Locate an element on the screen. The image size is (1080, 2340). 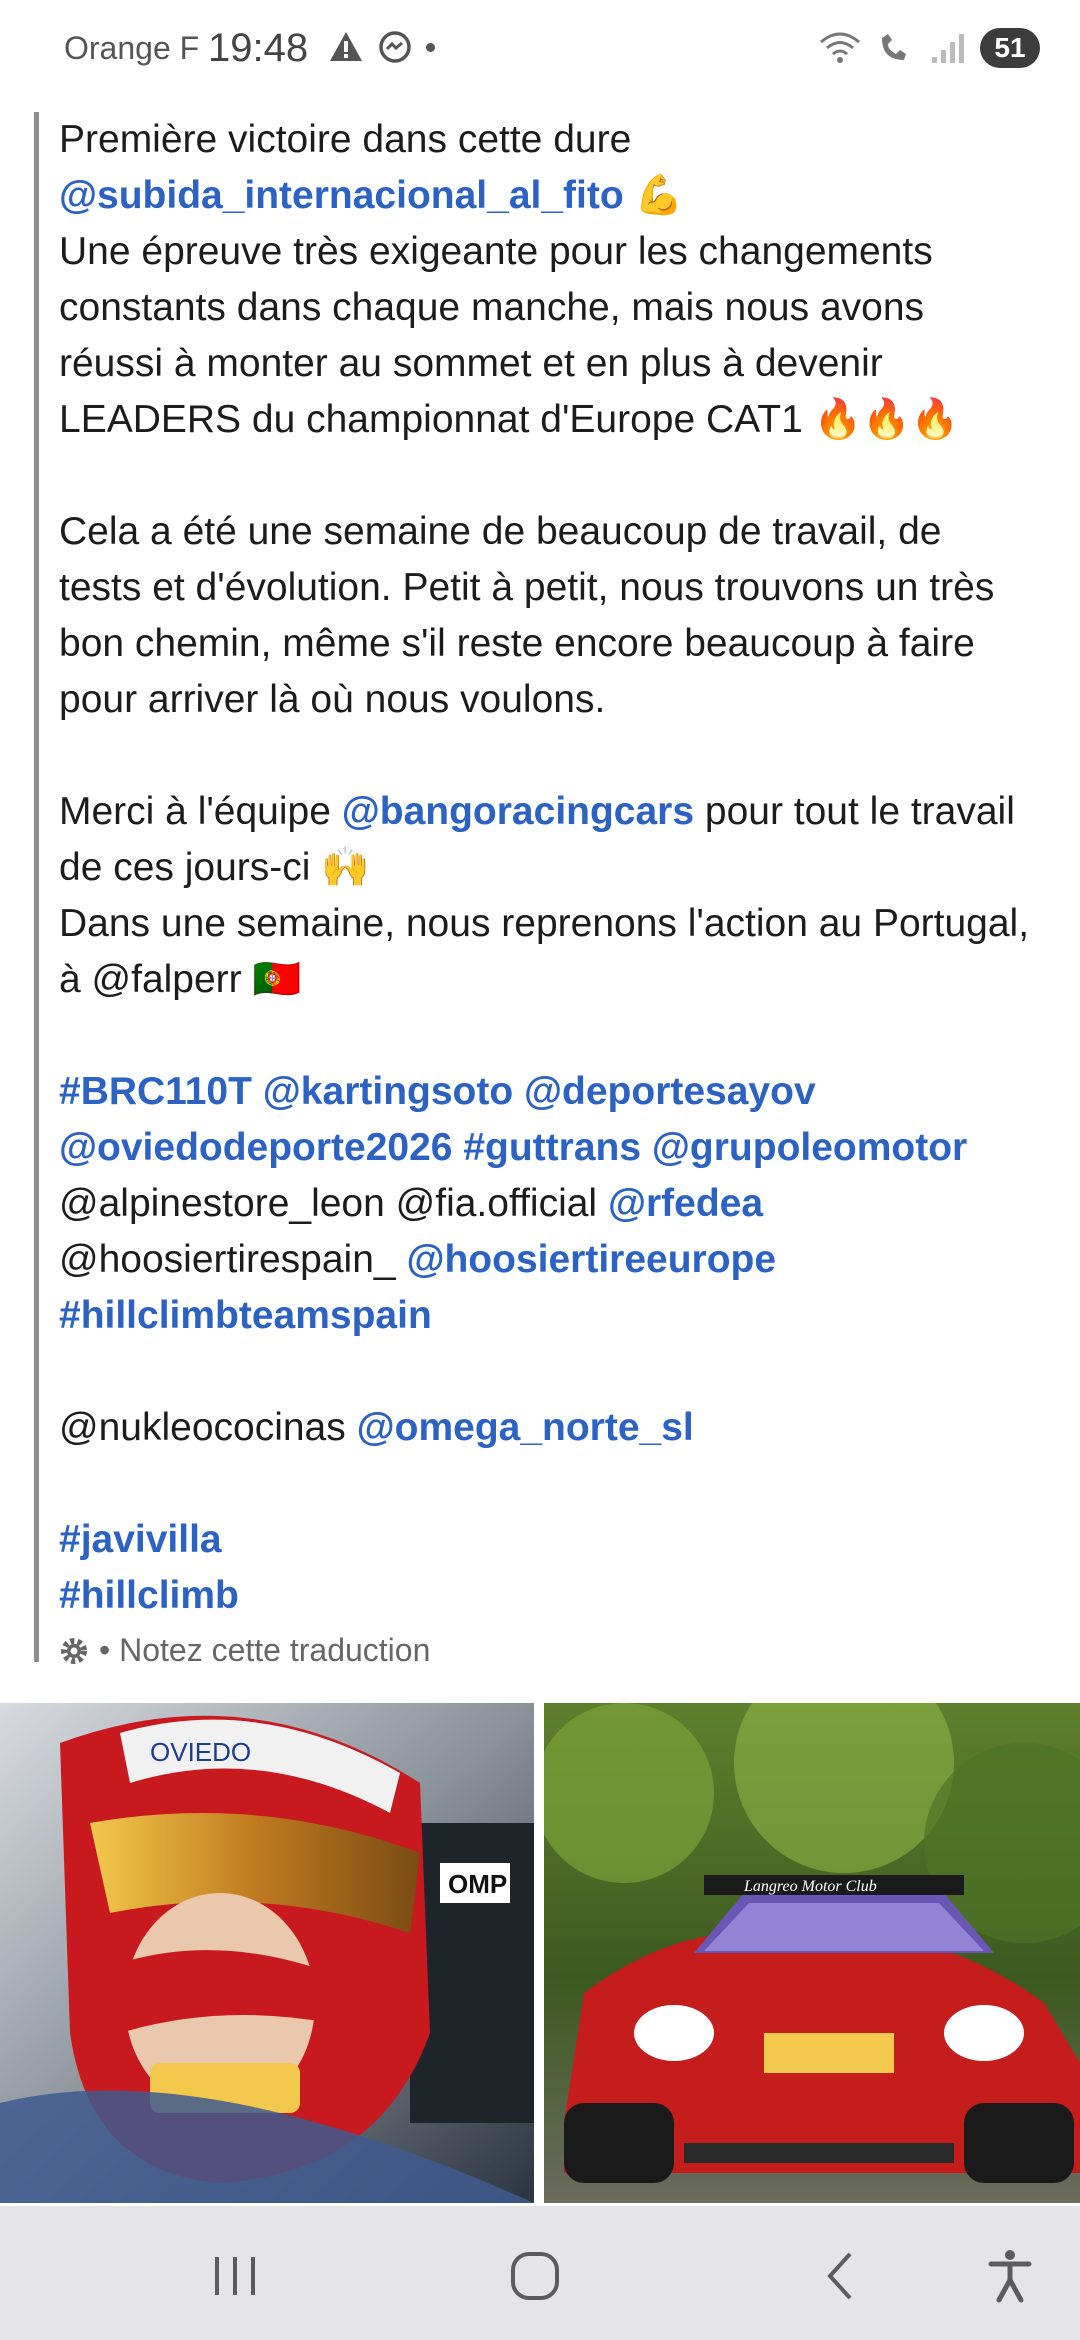
mention-text: @alpinestore_leon @fia.official is located at coordinates (328, 1203).